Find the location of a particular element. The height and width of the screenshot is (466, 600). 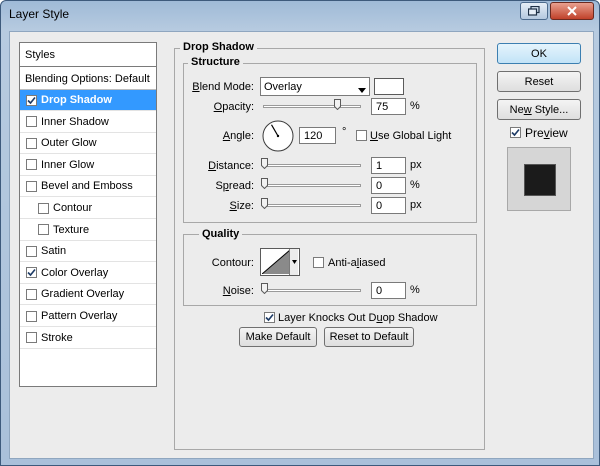

size-slider is located at coordinates (312, 205).